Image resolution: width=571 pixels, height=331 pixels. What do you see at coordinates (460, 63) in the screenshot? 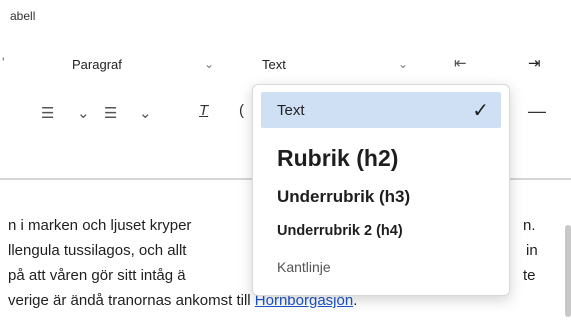
I see `outdent-icon: ⇤` at bounding box center [460, 63].